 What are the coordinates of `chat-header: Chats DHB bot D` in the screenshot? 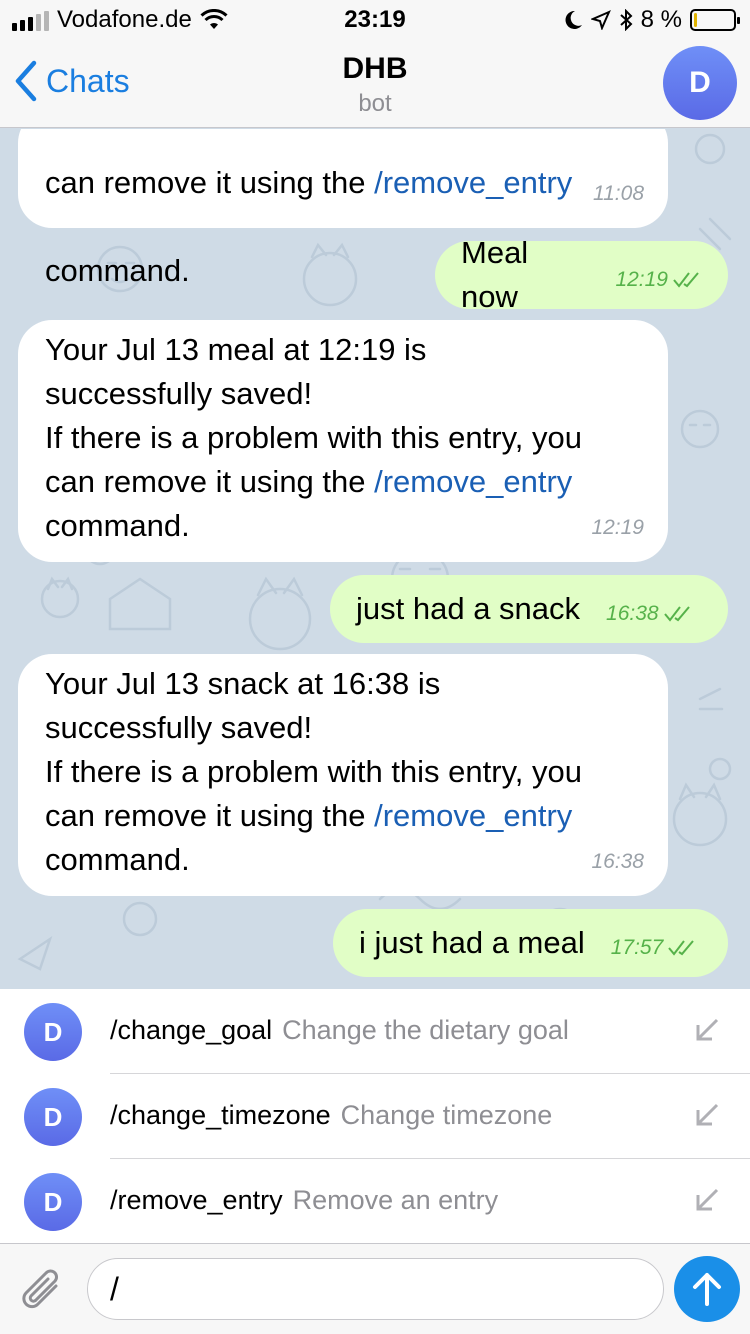 It's located at (375, 84).